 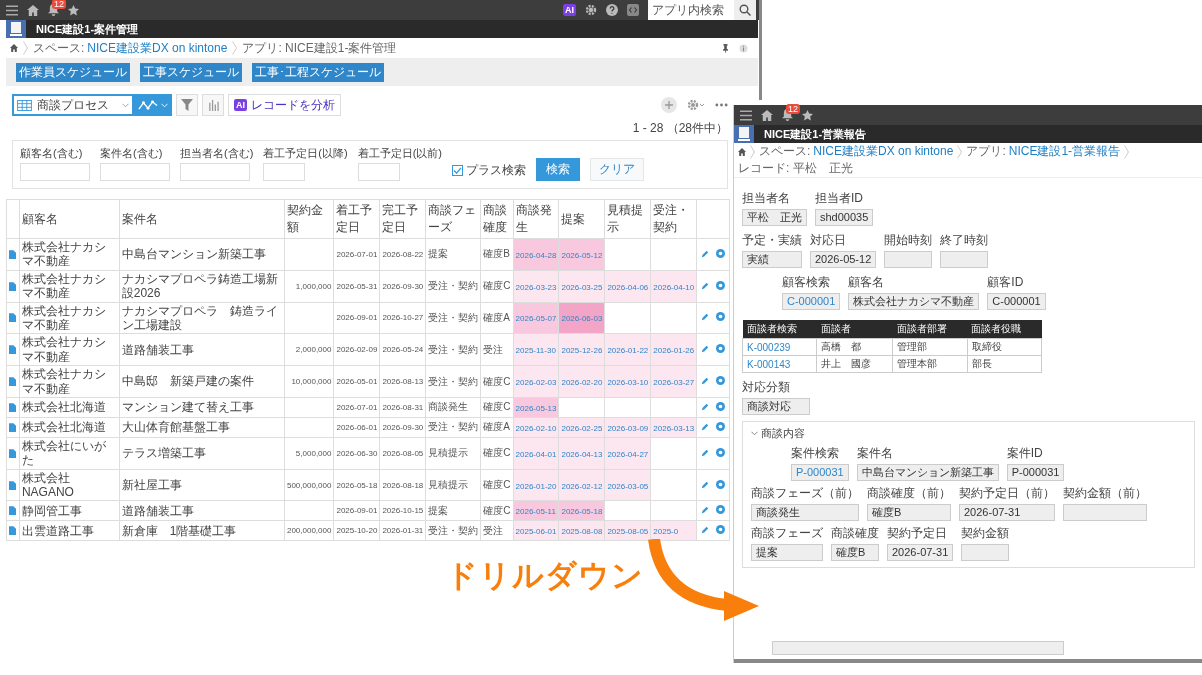 What do you see at coordinates (73, 72) in the screenshot?
I see `schedule-link-button: 作業員スケジュール` at bounding box center [73, 72].